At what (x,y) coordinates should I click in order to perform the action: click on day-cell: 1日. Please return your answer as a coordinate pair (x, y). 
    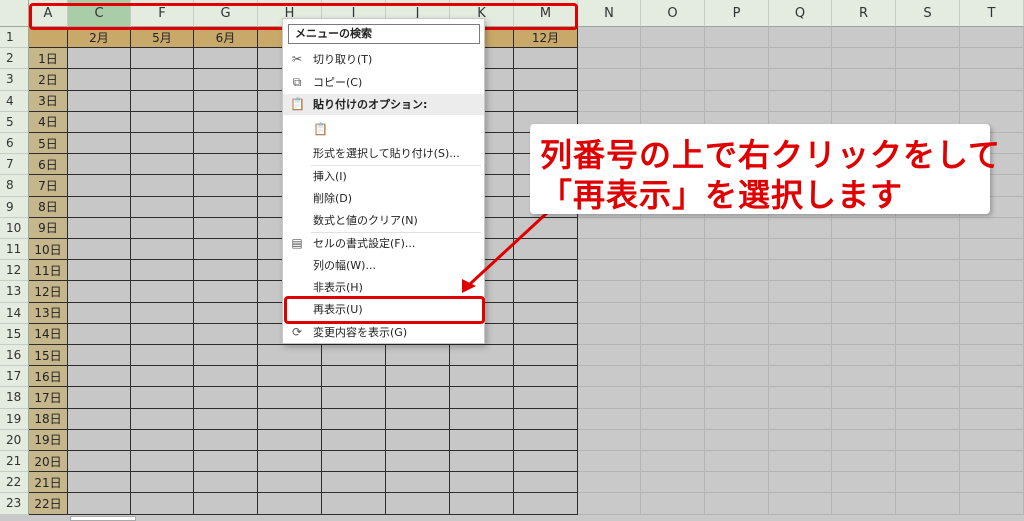
    Looking at the image, I should click on (48, 59).